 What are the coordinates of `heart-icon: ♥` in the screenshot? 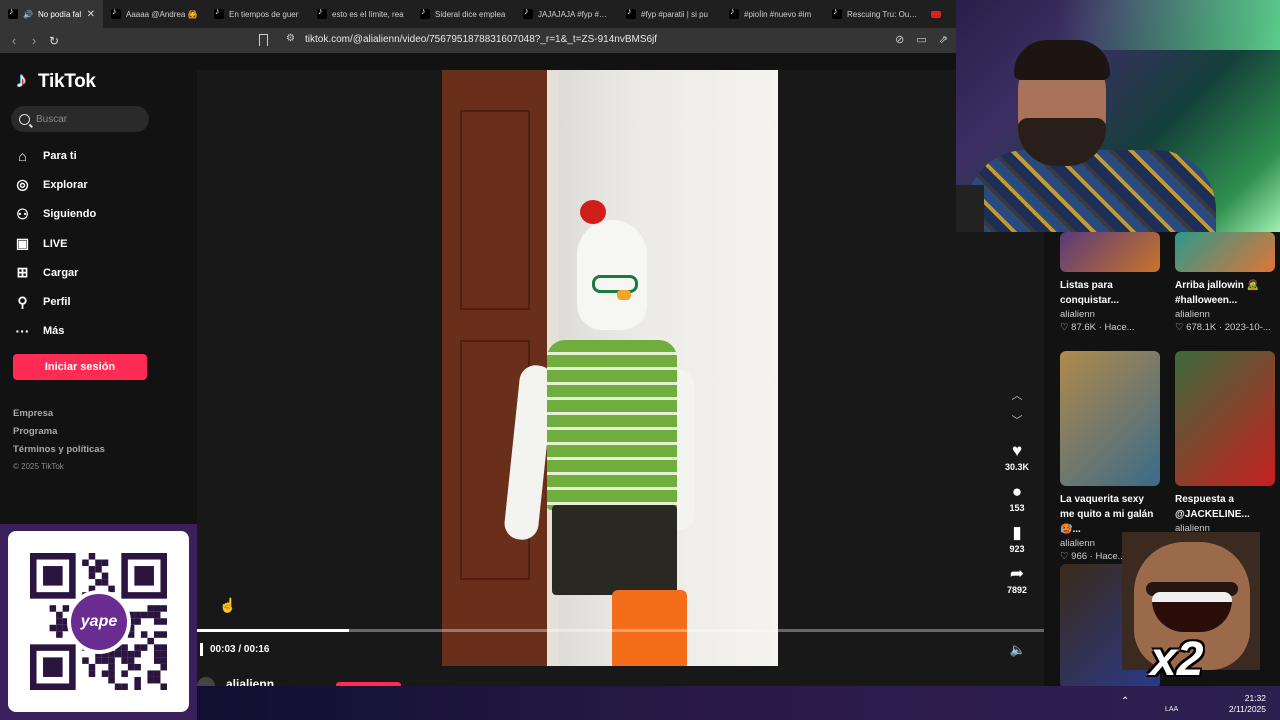 It's located at (1017, 451).